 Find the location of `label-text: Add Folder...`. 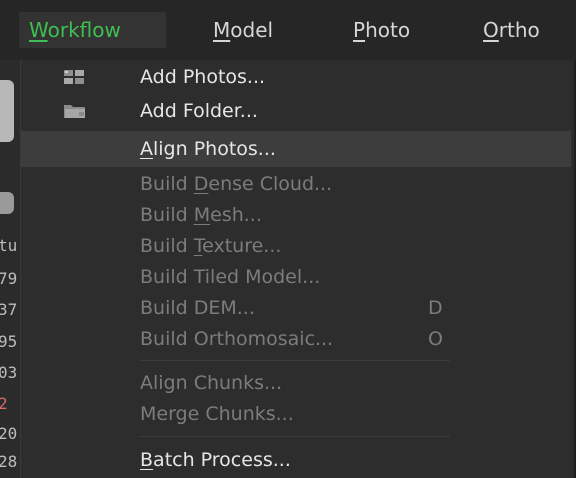

label-text: Add Folder... is located at coordinates (199, 111).